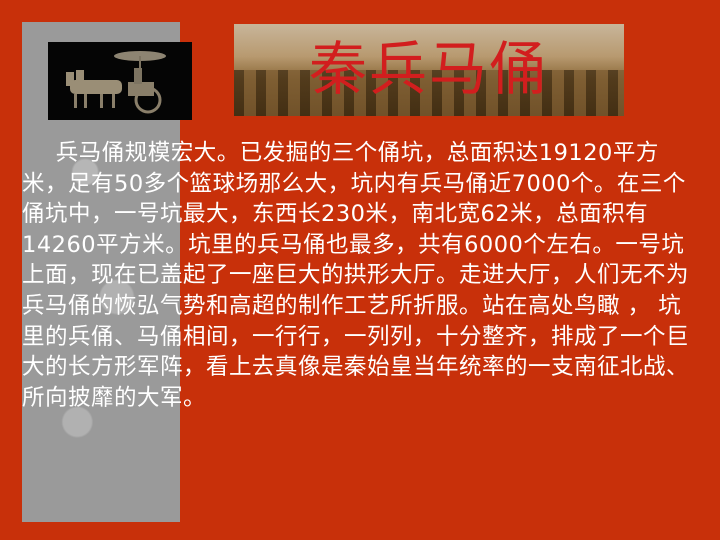  I want to click on bronze-chariot-image, so click(120, 81).